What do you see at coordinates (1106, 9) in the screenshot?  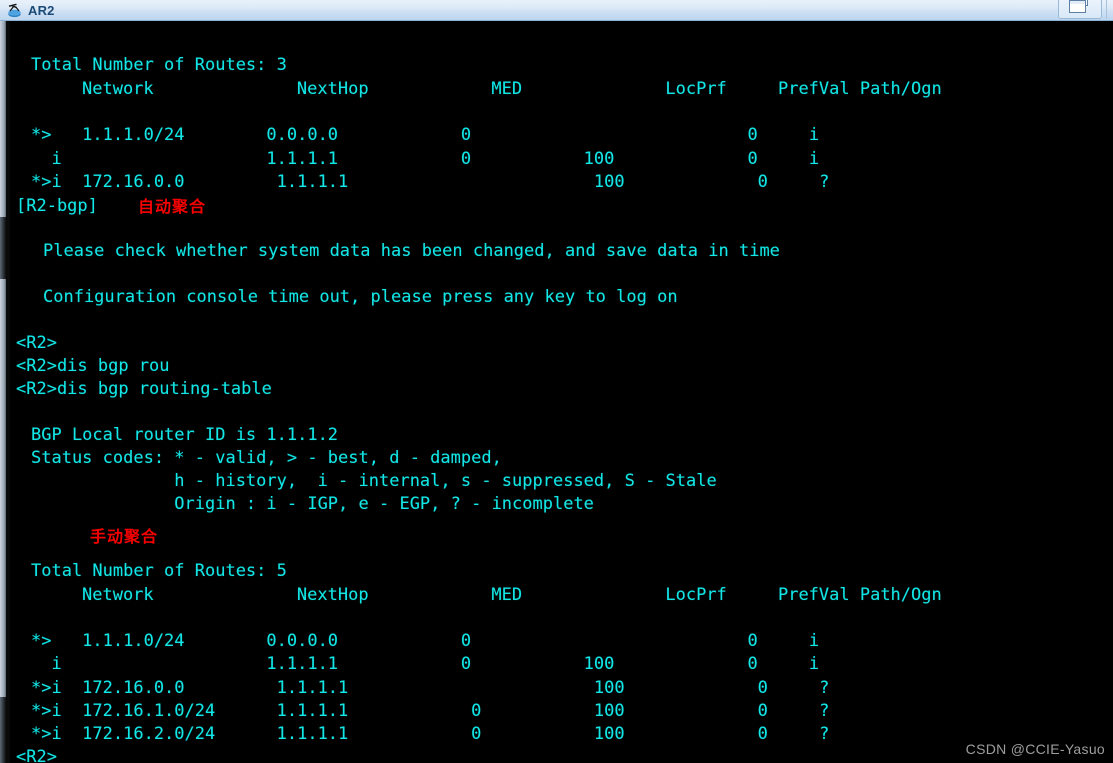 I see `title-bar-divider` at bounding box center [1106, 9].